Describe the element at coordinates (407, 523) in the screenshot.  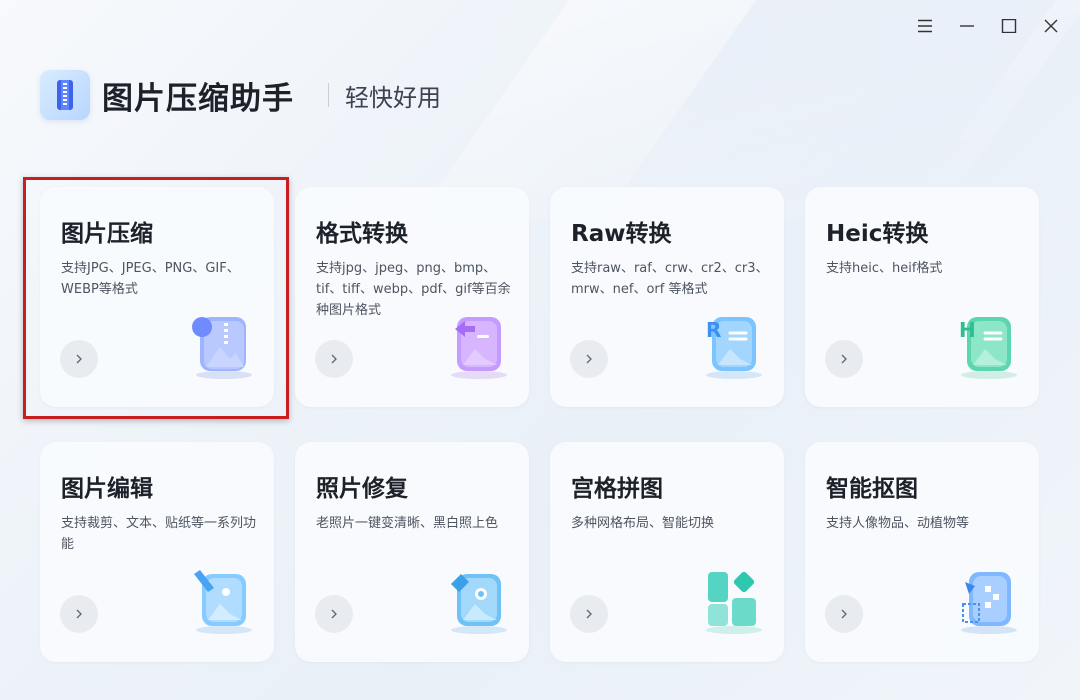
I see `card-description: 老照片一键变清晰、黑白照上色` at that location.